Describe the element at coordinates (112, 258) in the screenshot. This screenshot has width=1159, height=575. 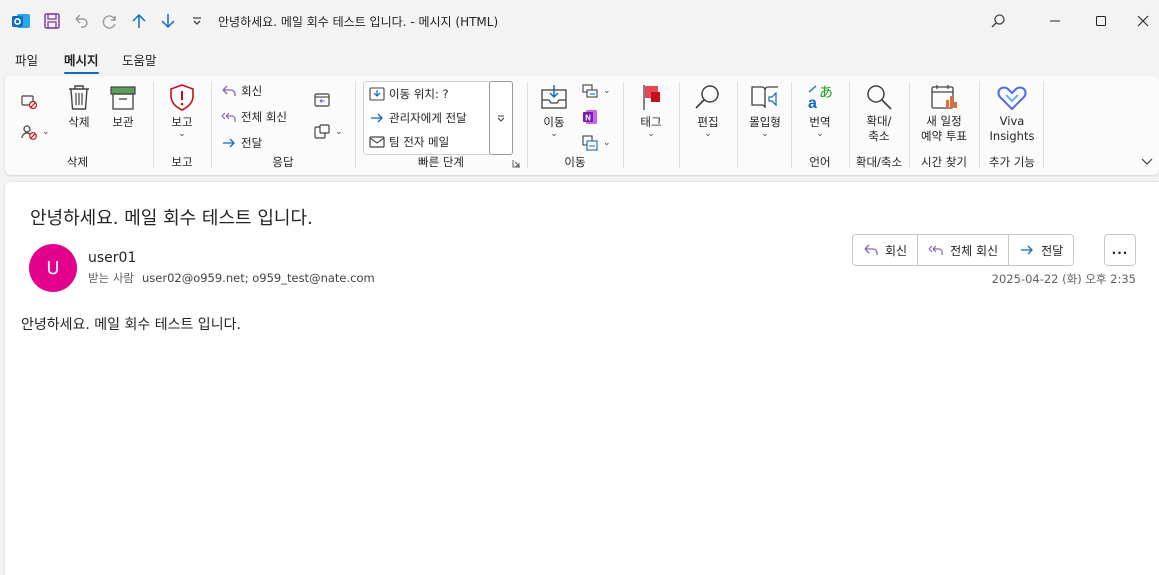
I see `sender-name: user01` at that location.